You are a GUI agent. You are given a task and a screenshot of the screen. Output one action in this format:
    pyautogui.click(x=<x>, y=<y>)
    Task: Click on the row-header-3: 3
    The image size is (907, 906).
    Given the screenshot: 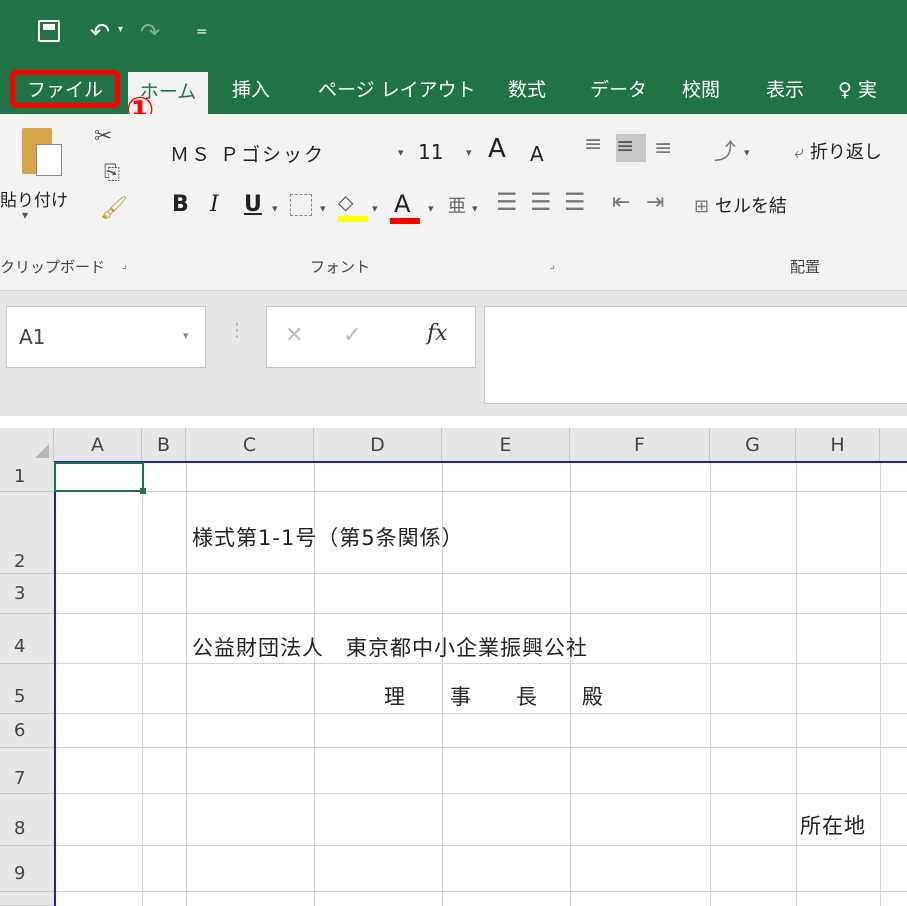 What is the action you would take?
    pyautogui.click(x=27, y=594)
    